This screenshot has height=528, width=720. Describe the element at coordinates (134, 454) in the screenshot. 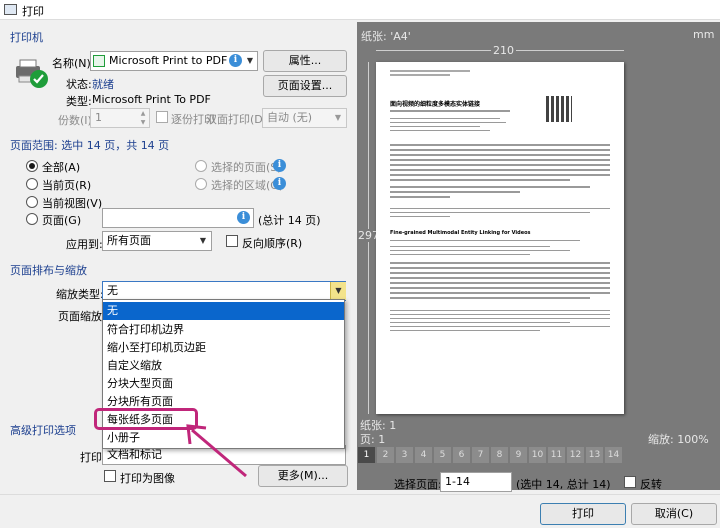

I see `print-what-value: 文档和标记` at that location.